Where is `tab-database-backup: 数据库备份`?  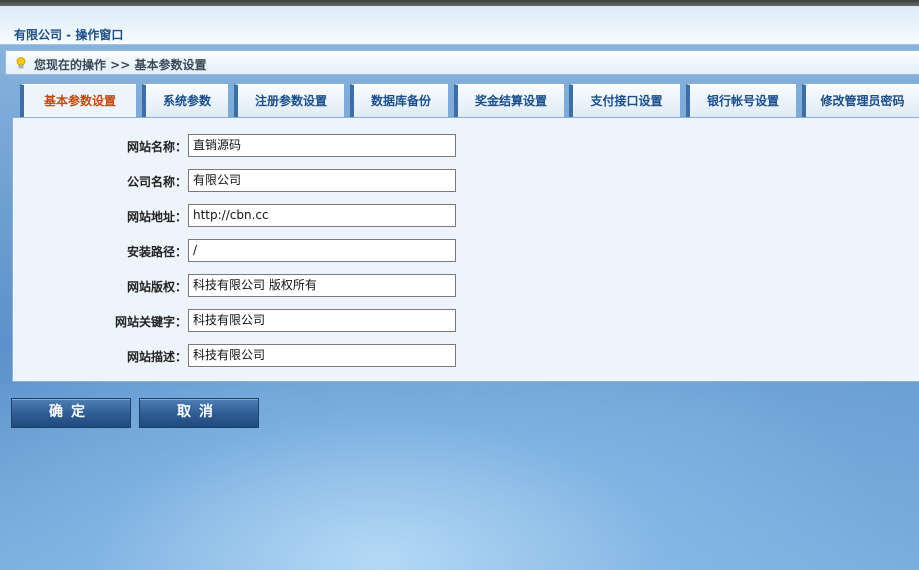
tab-database-backup: 数据库备份 is located at coordinates (399, 100).